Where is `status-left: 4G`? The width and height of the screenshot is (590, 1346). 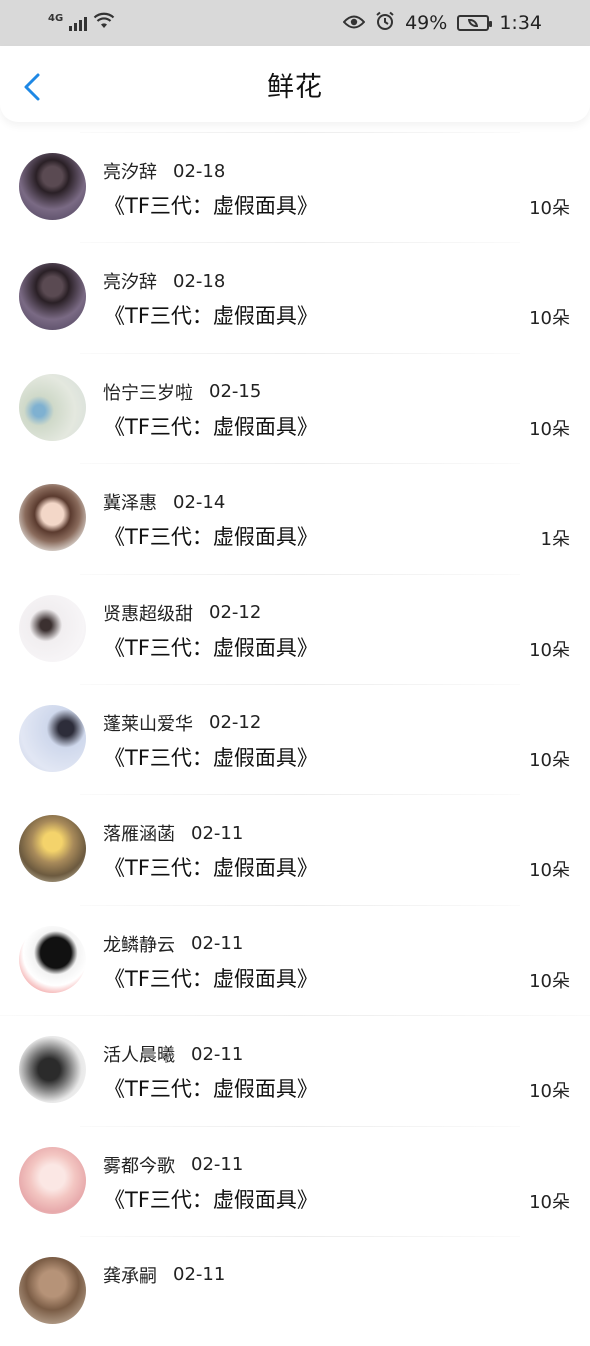
status-left: 4G is located at coordinates (81, 23).